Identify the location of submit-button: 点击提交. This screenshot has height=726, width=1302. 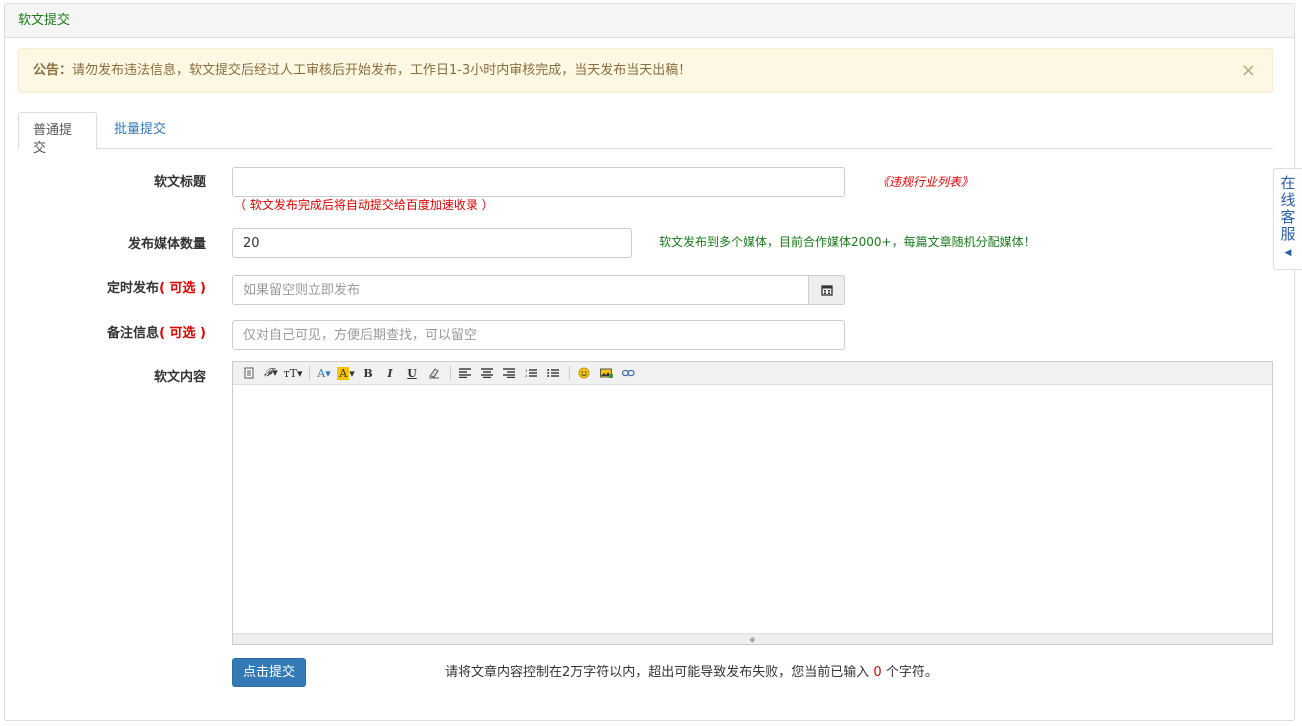
(269, 672).